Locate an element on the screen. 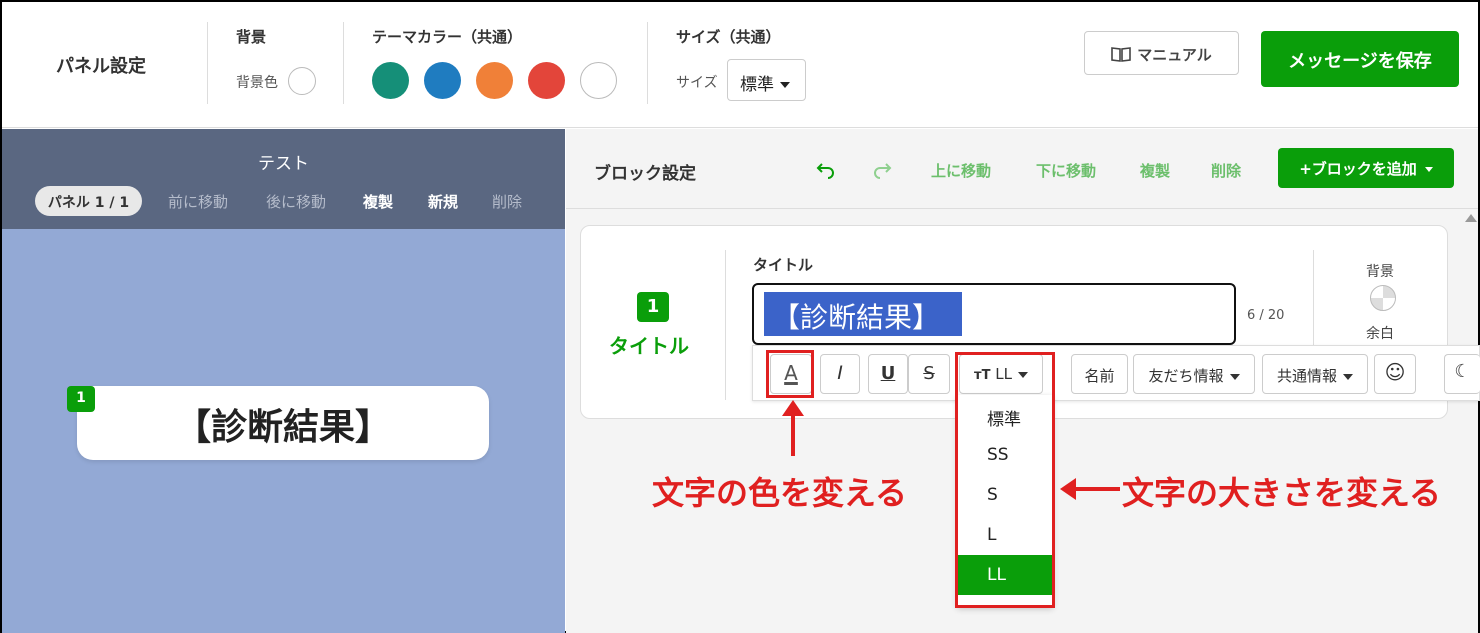  add-block-button: +ブロックを追加 is located at coordinates (1366, 168).